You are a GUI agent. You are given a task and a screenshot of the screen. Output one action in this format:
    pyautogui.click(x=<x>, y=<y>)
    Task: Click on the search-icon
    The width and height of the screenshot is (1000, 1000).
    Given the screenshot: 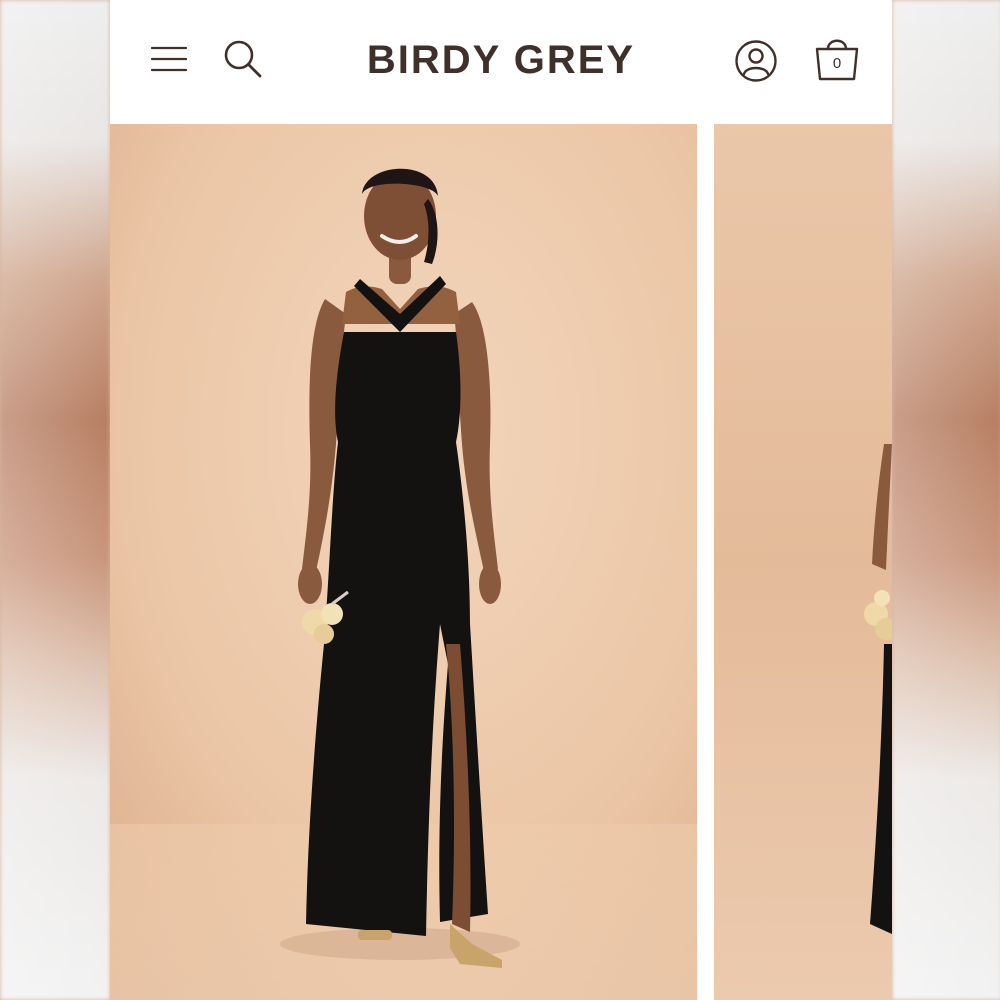 What is the action you would take?
    pyautogui.click(x=243, y=59)
    